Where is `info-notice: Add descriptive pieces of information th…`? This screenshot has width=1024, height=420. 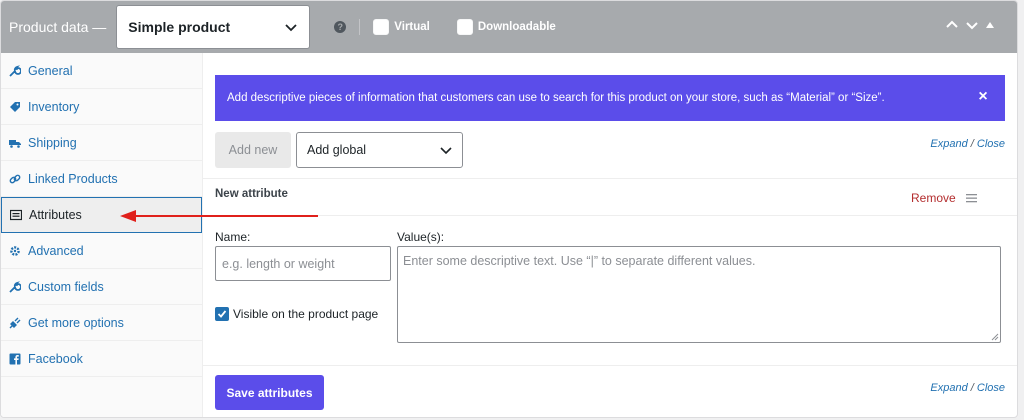
info-notice: Add descriptive pieces of information th… is located at coordinates (610, 98).